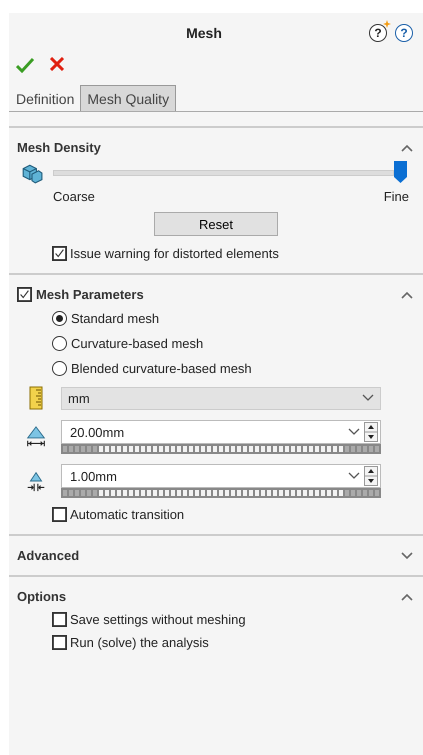 This screenshot has width=423, height=755. I want to click on checkbox-label: Issue warning for distorted elements, so click(174, 253).